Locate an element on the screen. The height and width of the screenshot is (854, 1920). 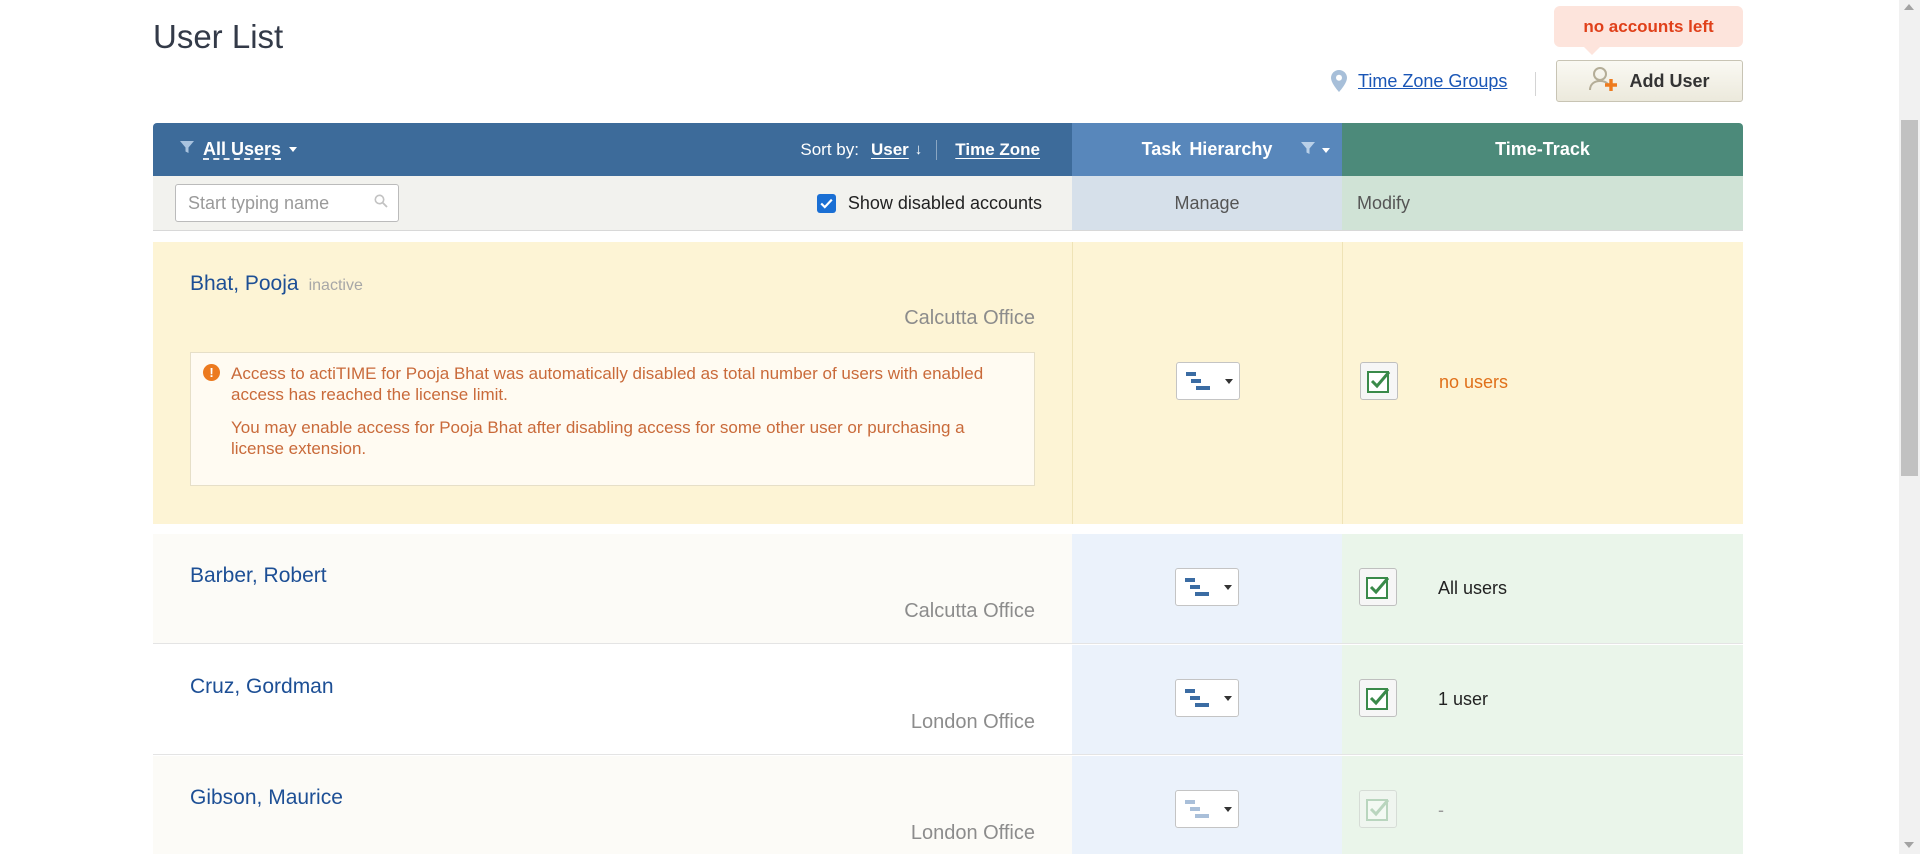
table-row: Cruz, Gordman London Office 1 user is located at coordinates (948, 700).